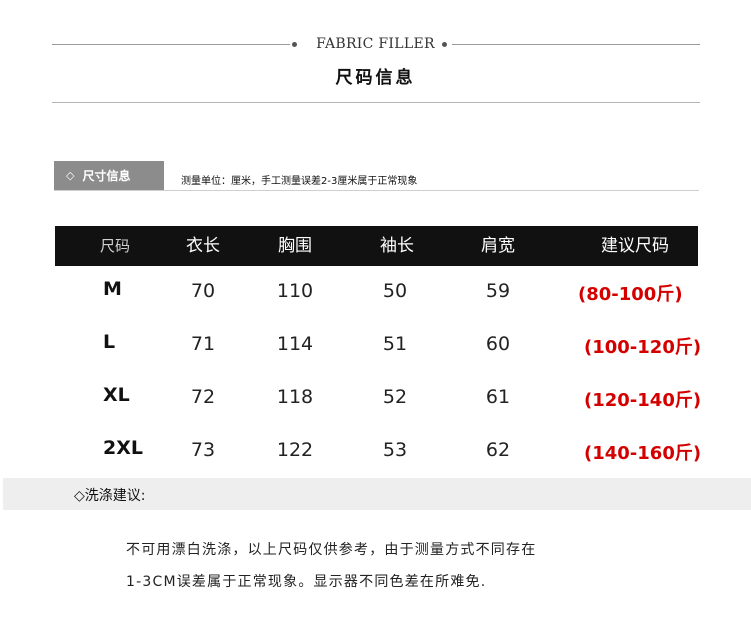 This screenshot has width=751, height=627. Describe the element at coordinates (498, 450) in the screenshot. I see `row-shoulder: 62` at that location.